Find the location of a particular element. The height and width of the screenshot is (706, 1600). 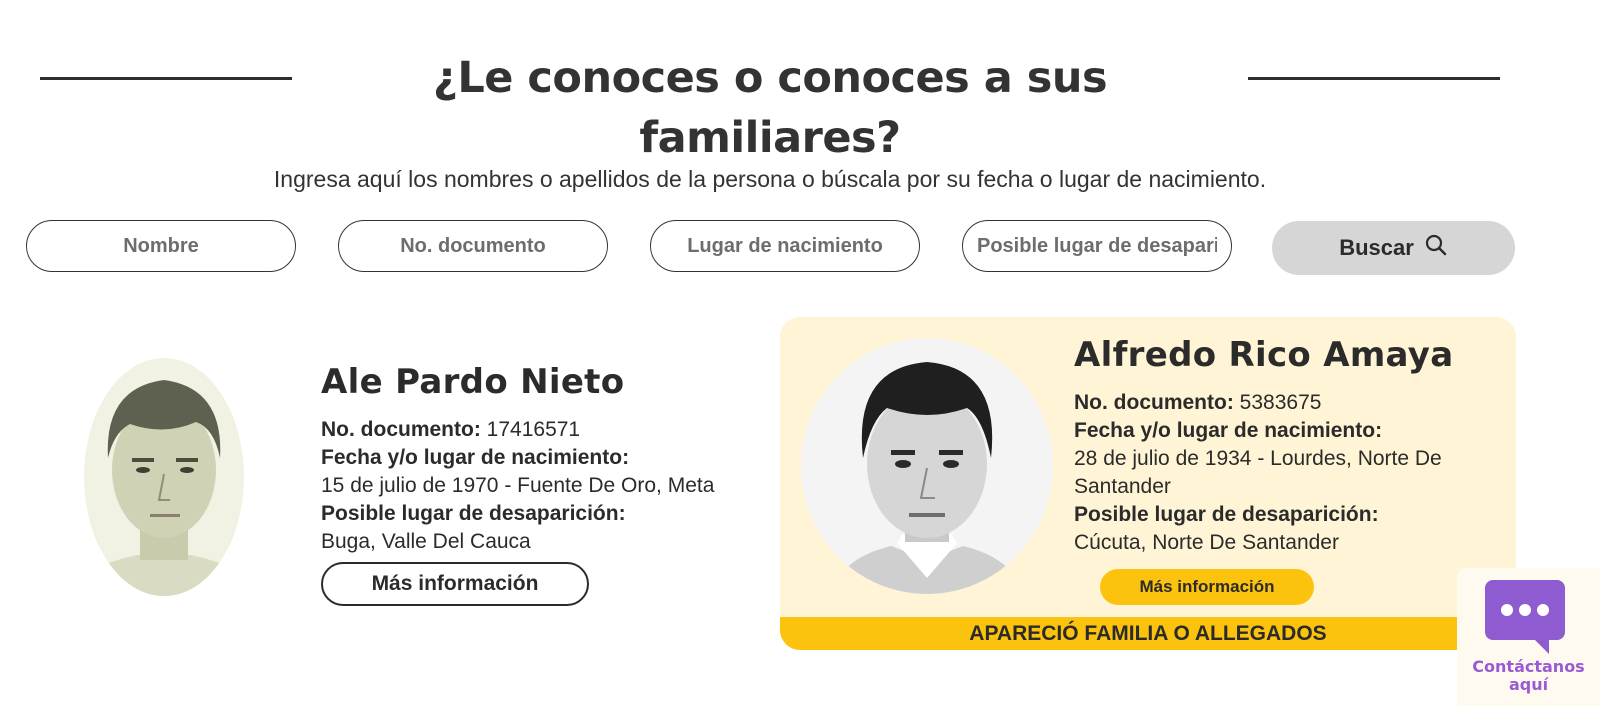

title-divider-right is located at coordinates (1374, 78).